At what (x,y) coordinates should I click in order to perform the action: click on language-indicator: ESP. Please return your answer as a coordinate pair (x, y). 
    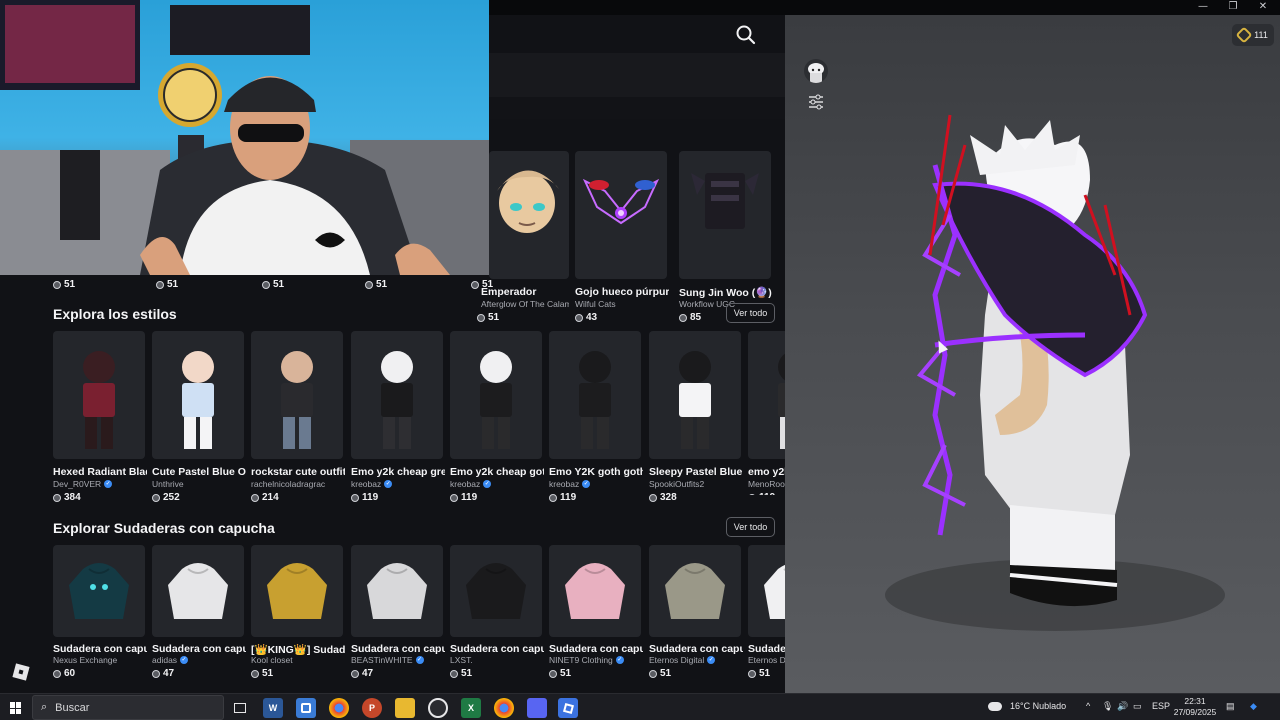
    Looking at the image, I should click on (1161, 706).